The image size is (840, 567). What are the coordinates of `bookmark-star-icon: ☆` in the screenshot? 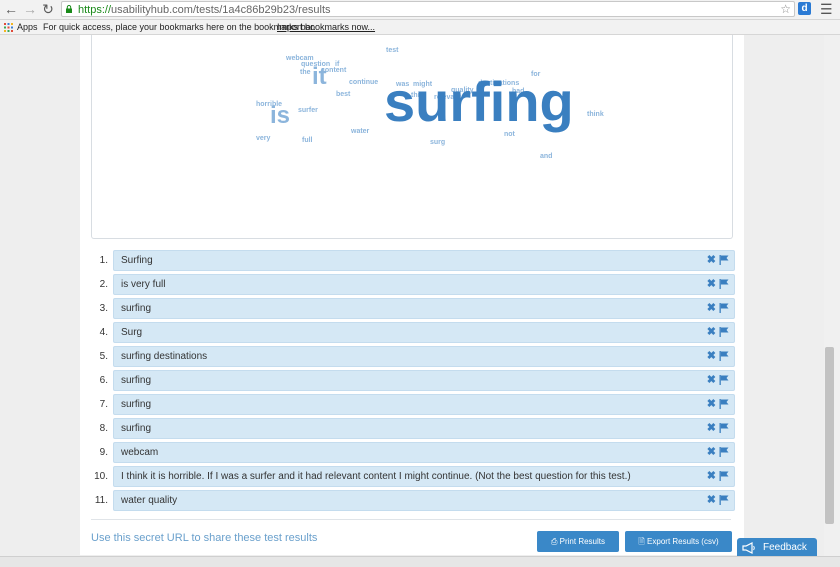 It's located at (785, 9).